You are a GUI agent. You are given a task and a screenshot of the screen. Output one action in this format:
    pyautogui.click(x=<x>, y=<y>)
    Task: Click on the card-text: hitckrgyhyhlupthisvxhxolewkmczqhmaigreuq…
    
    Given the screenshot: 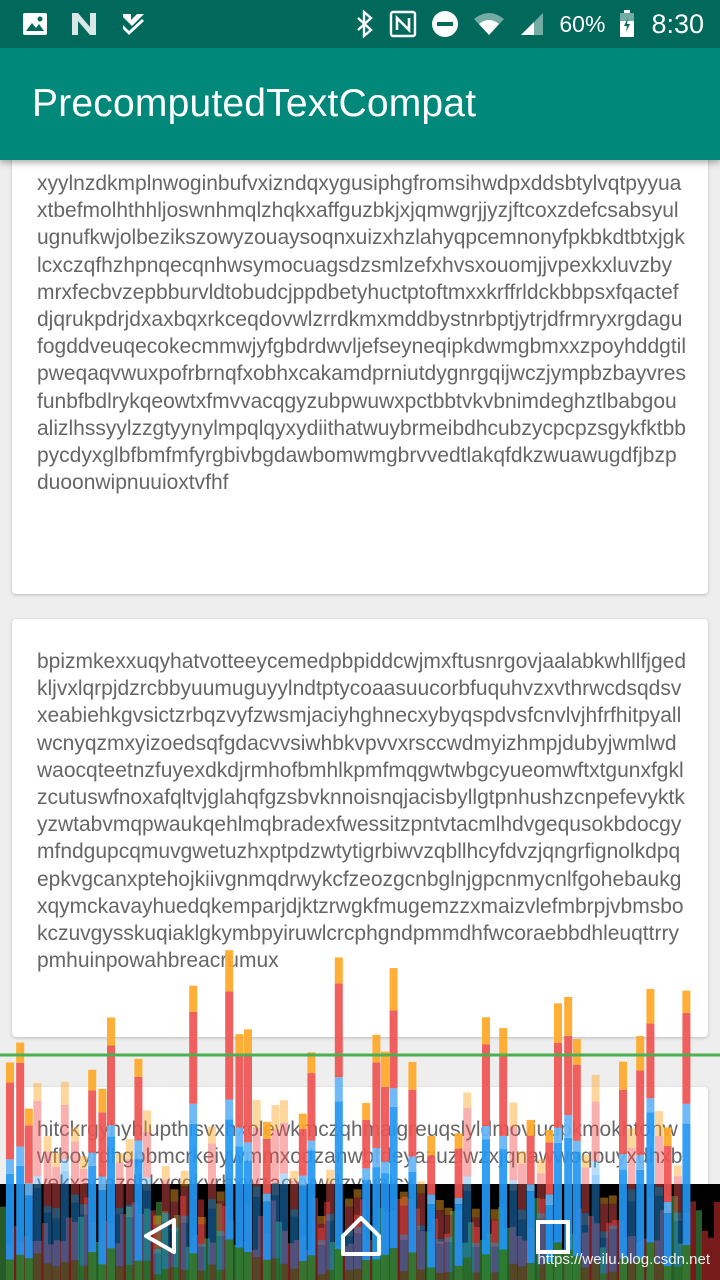 What is the action you would take?
    pyautogui.click(x=360, y=1151)
    